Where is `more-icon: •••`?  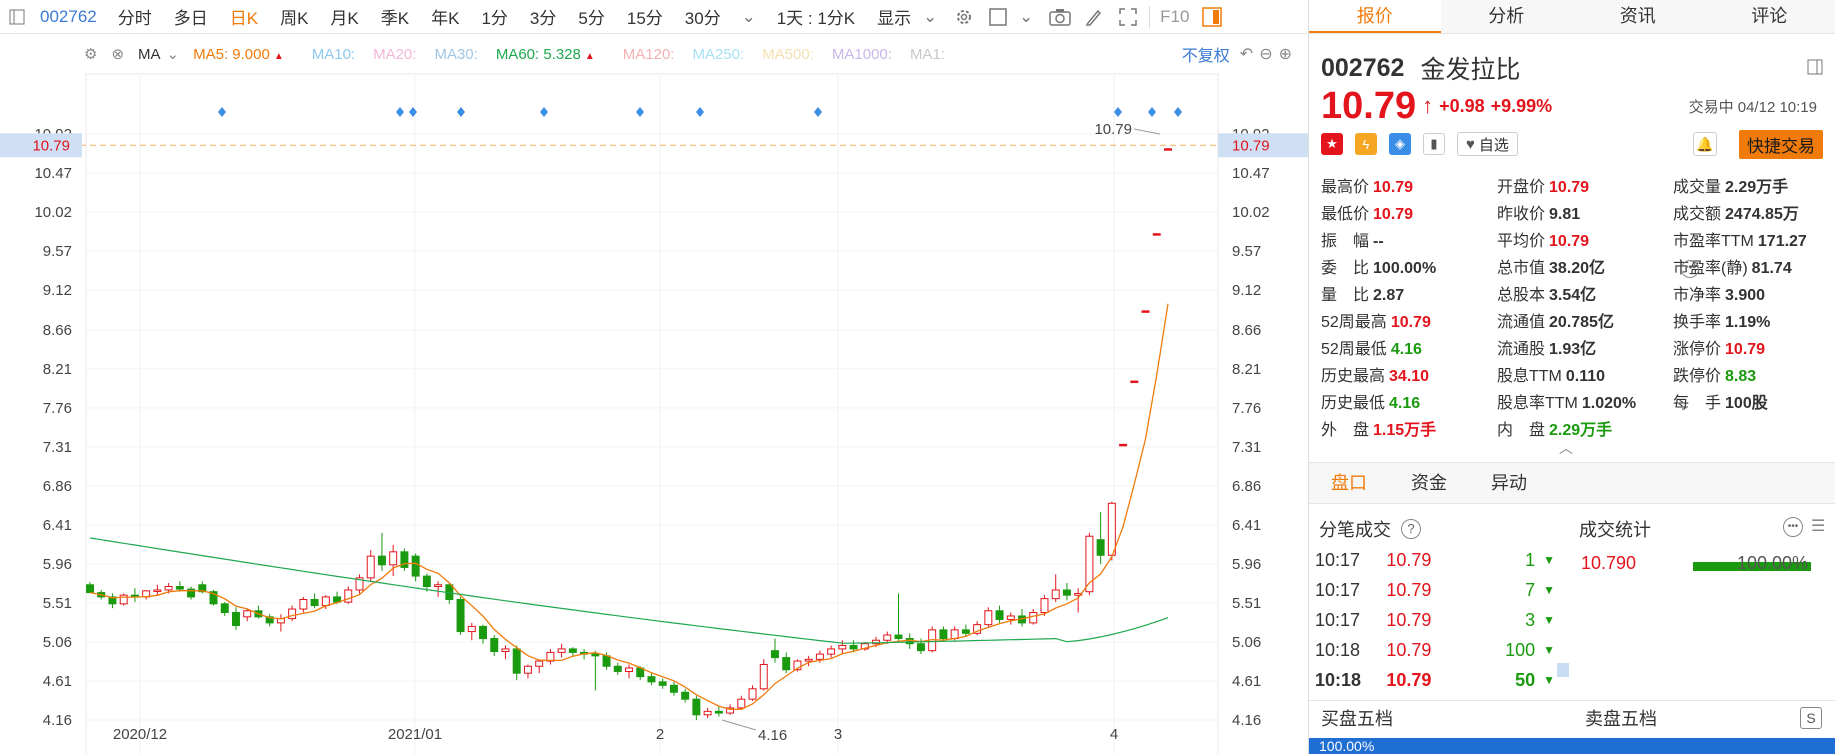 more-icon: ••• is located at coordinates (1690, 269).